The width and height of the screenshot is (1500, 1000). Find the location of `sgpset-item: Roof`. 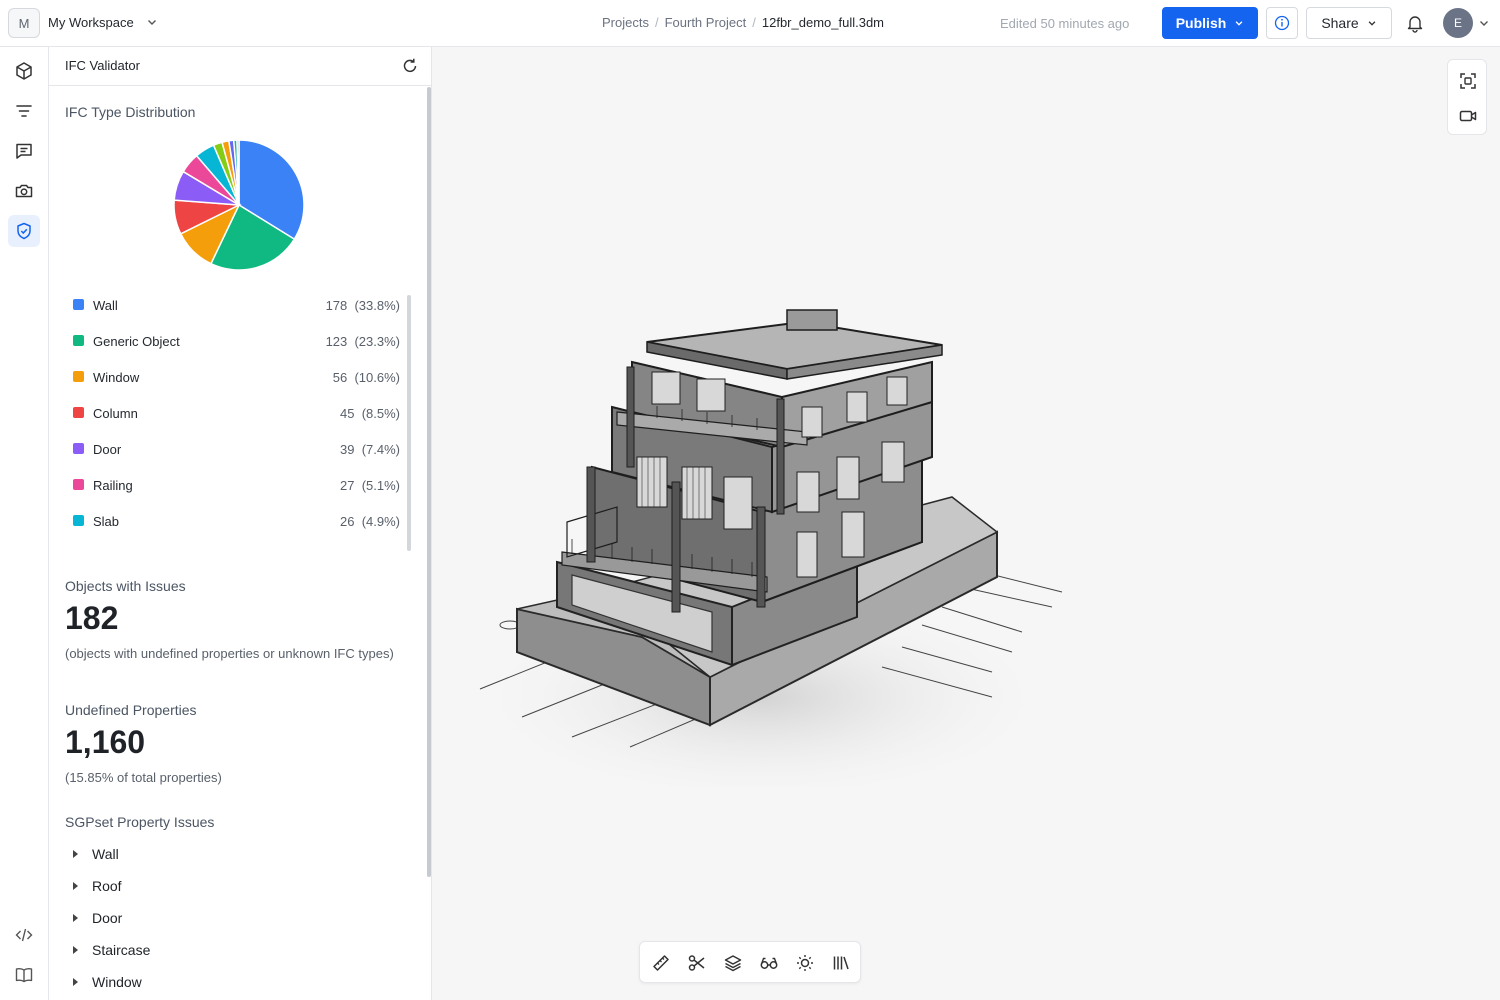

sgpset-item: Roof is located at coordinates (97, 886).